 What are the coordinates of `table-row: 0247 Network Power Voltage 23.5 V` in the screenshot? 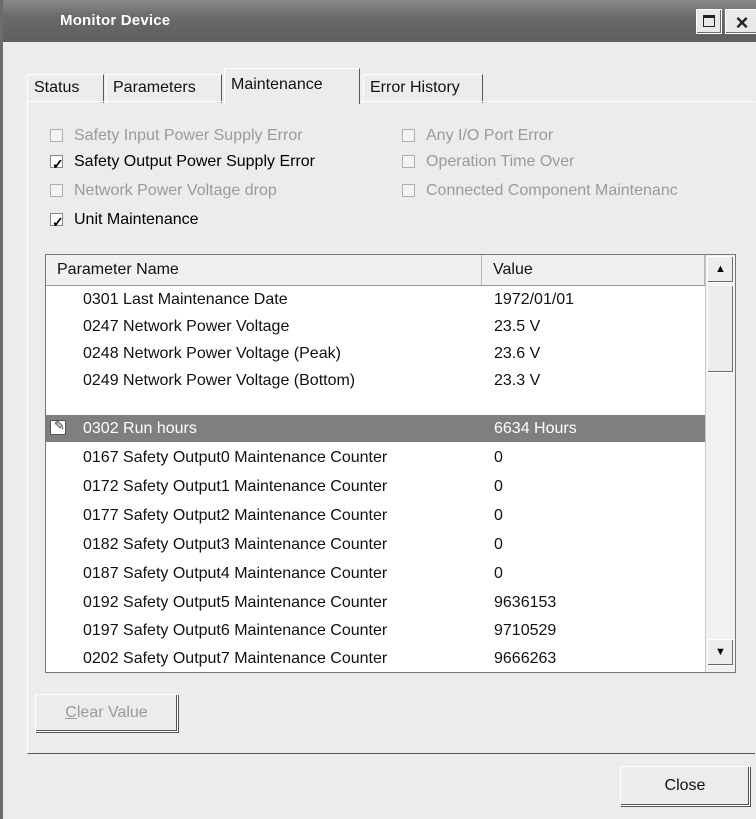 It's located at (375, 326).